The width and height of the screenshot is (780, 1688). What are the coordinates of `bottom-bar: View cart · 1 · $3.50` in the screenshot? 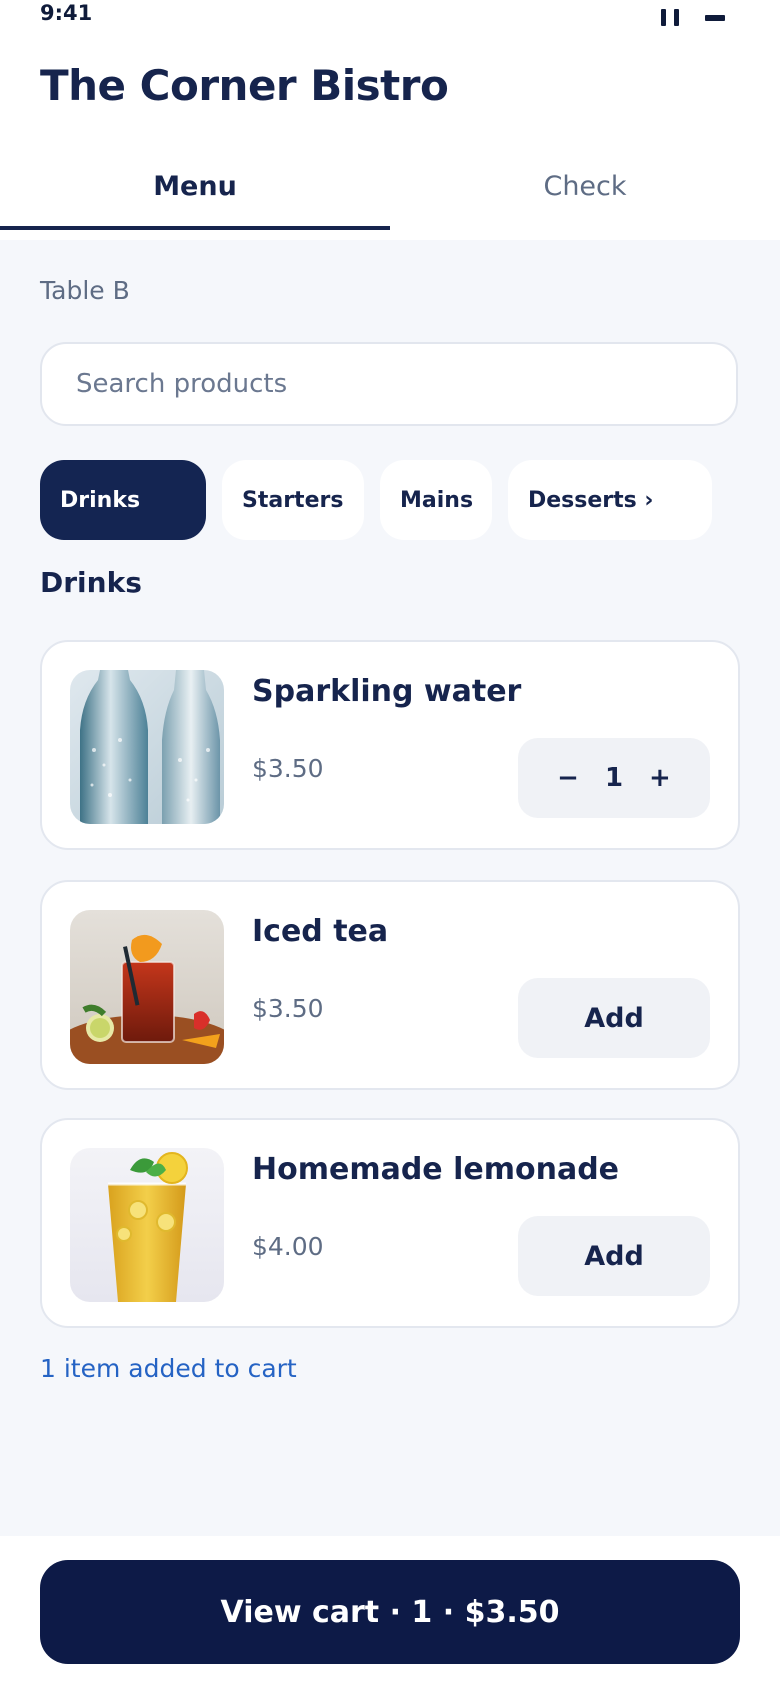 It's located at (390, 1612).